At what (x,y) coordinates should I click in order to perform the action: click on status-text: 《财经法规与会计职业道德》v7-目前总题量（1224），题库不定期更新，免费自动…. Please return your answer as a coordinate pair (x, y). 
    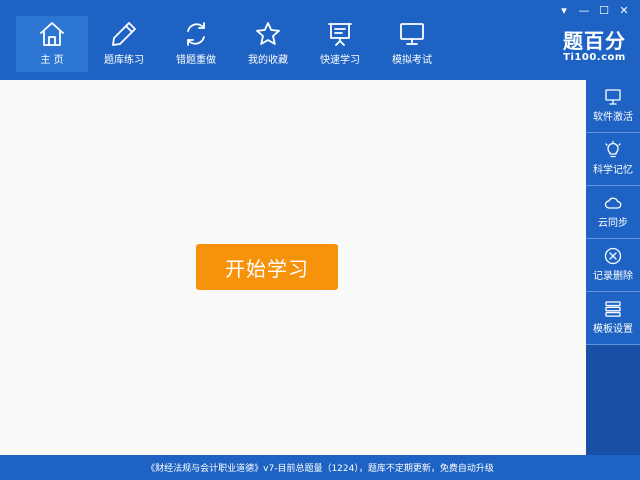
    Looking at the image, I should click on (320, 469).